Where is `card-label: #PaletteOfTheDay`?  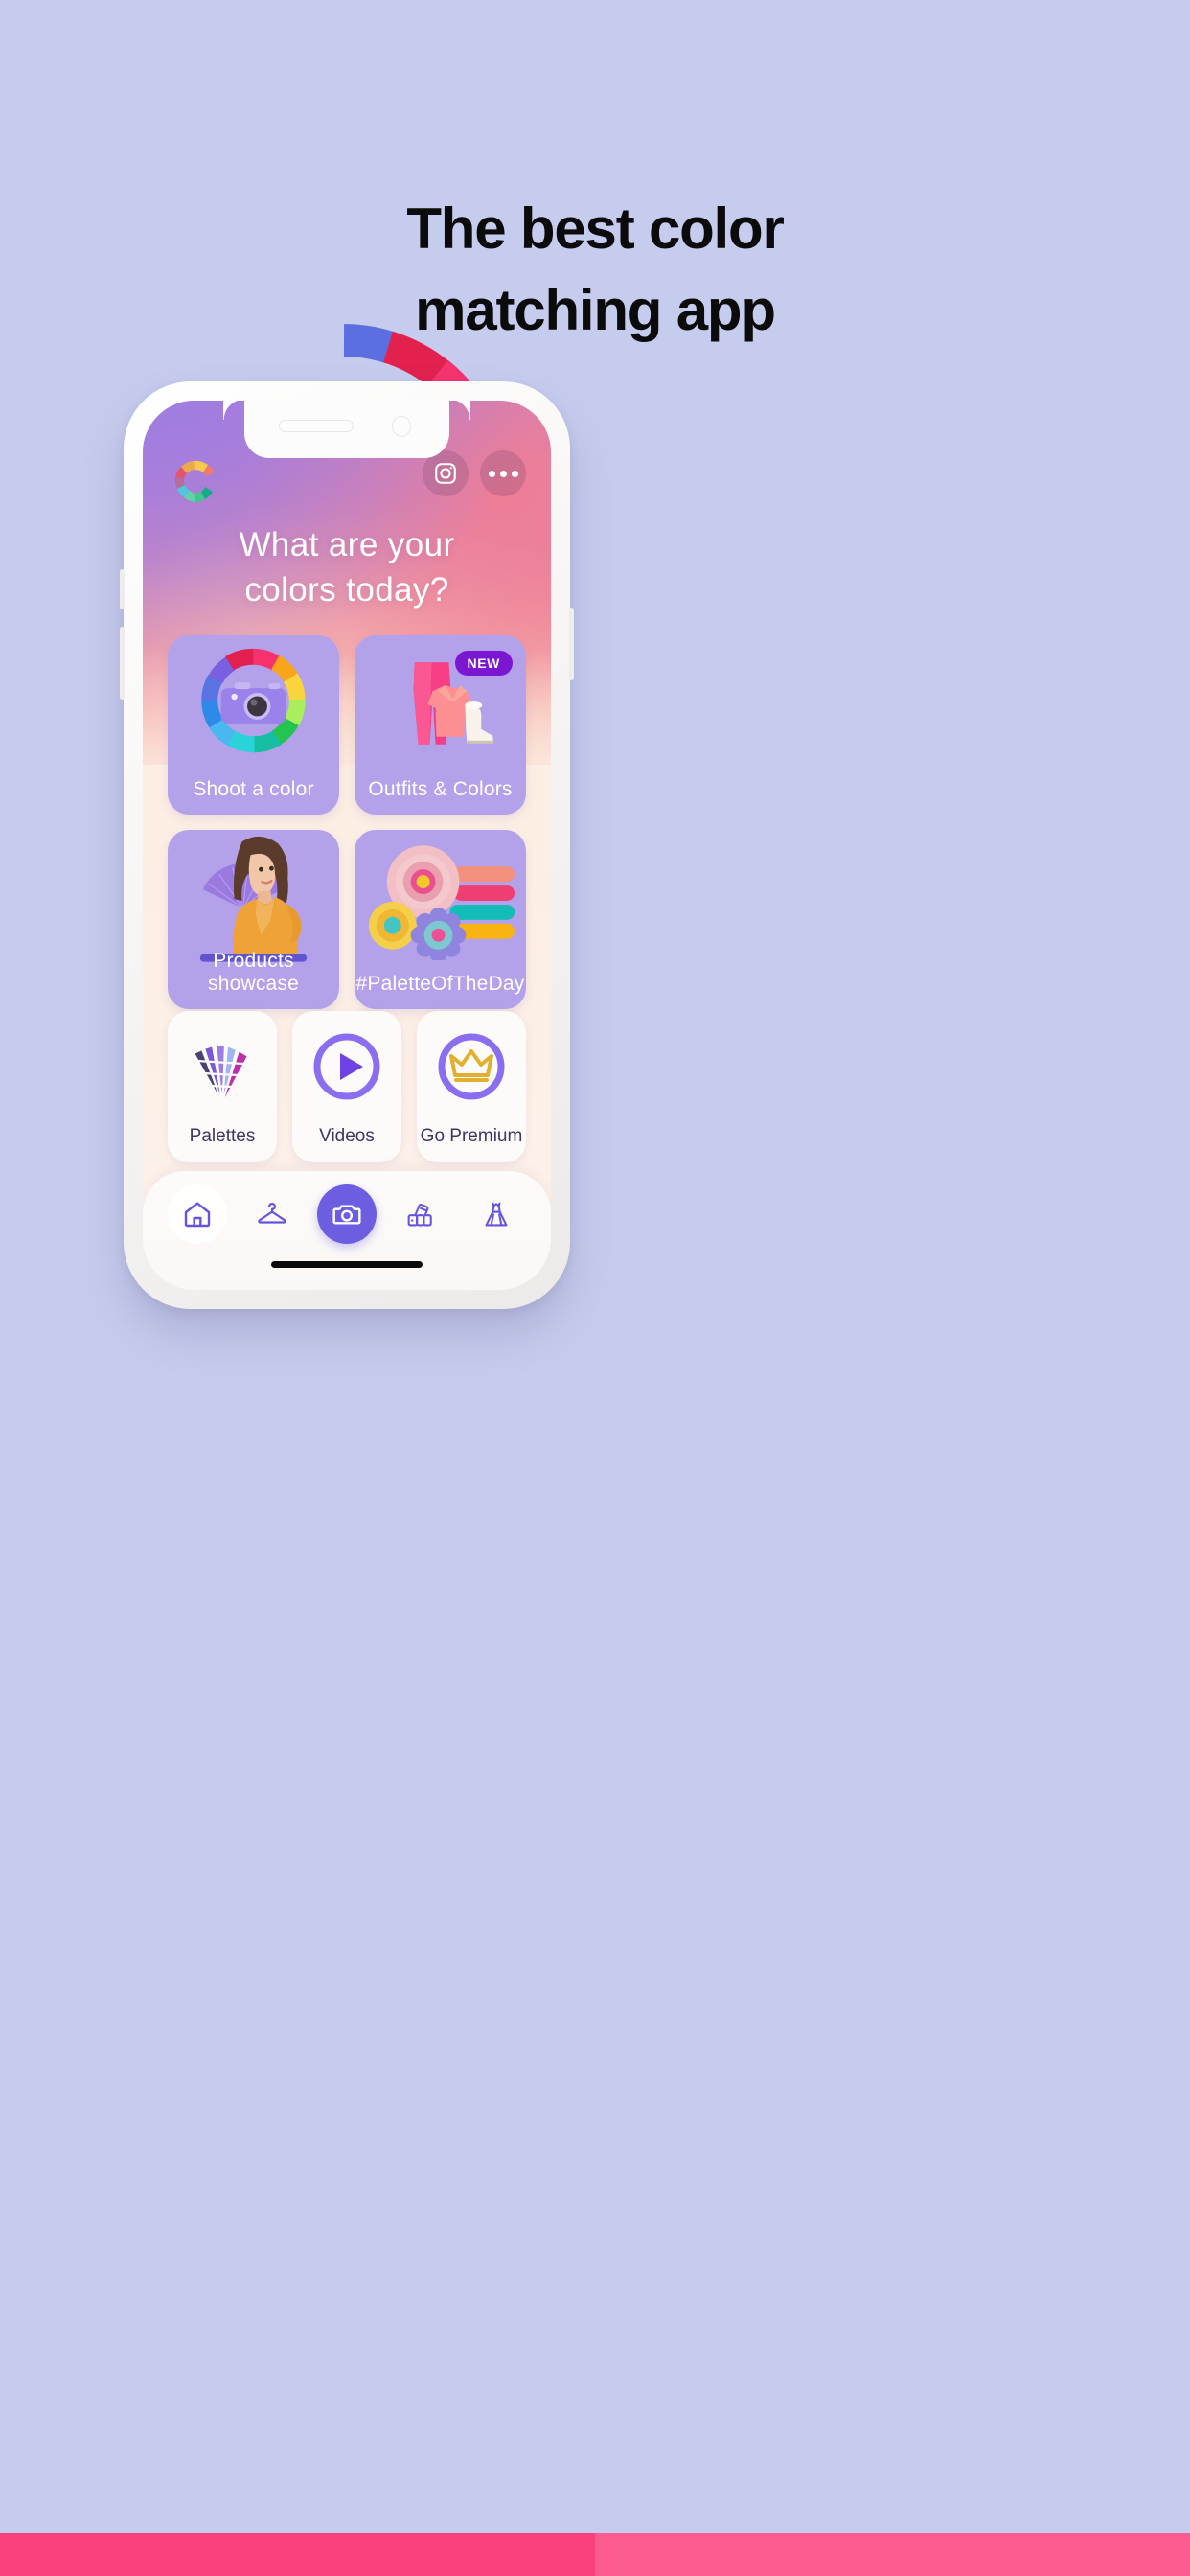 card-label: #PaletteOfTheDay is located at coordinates (440, 984).